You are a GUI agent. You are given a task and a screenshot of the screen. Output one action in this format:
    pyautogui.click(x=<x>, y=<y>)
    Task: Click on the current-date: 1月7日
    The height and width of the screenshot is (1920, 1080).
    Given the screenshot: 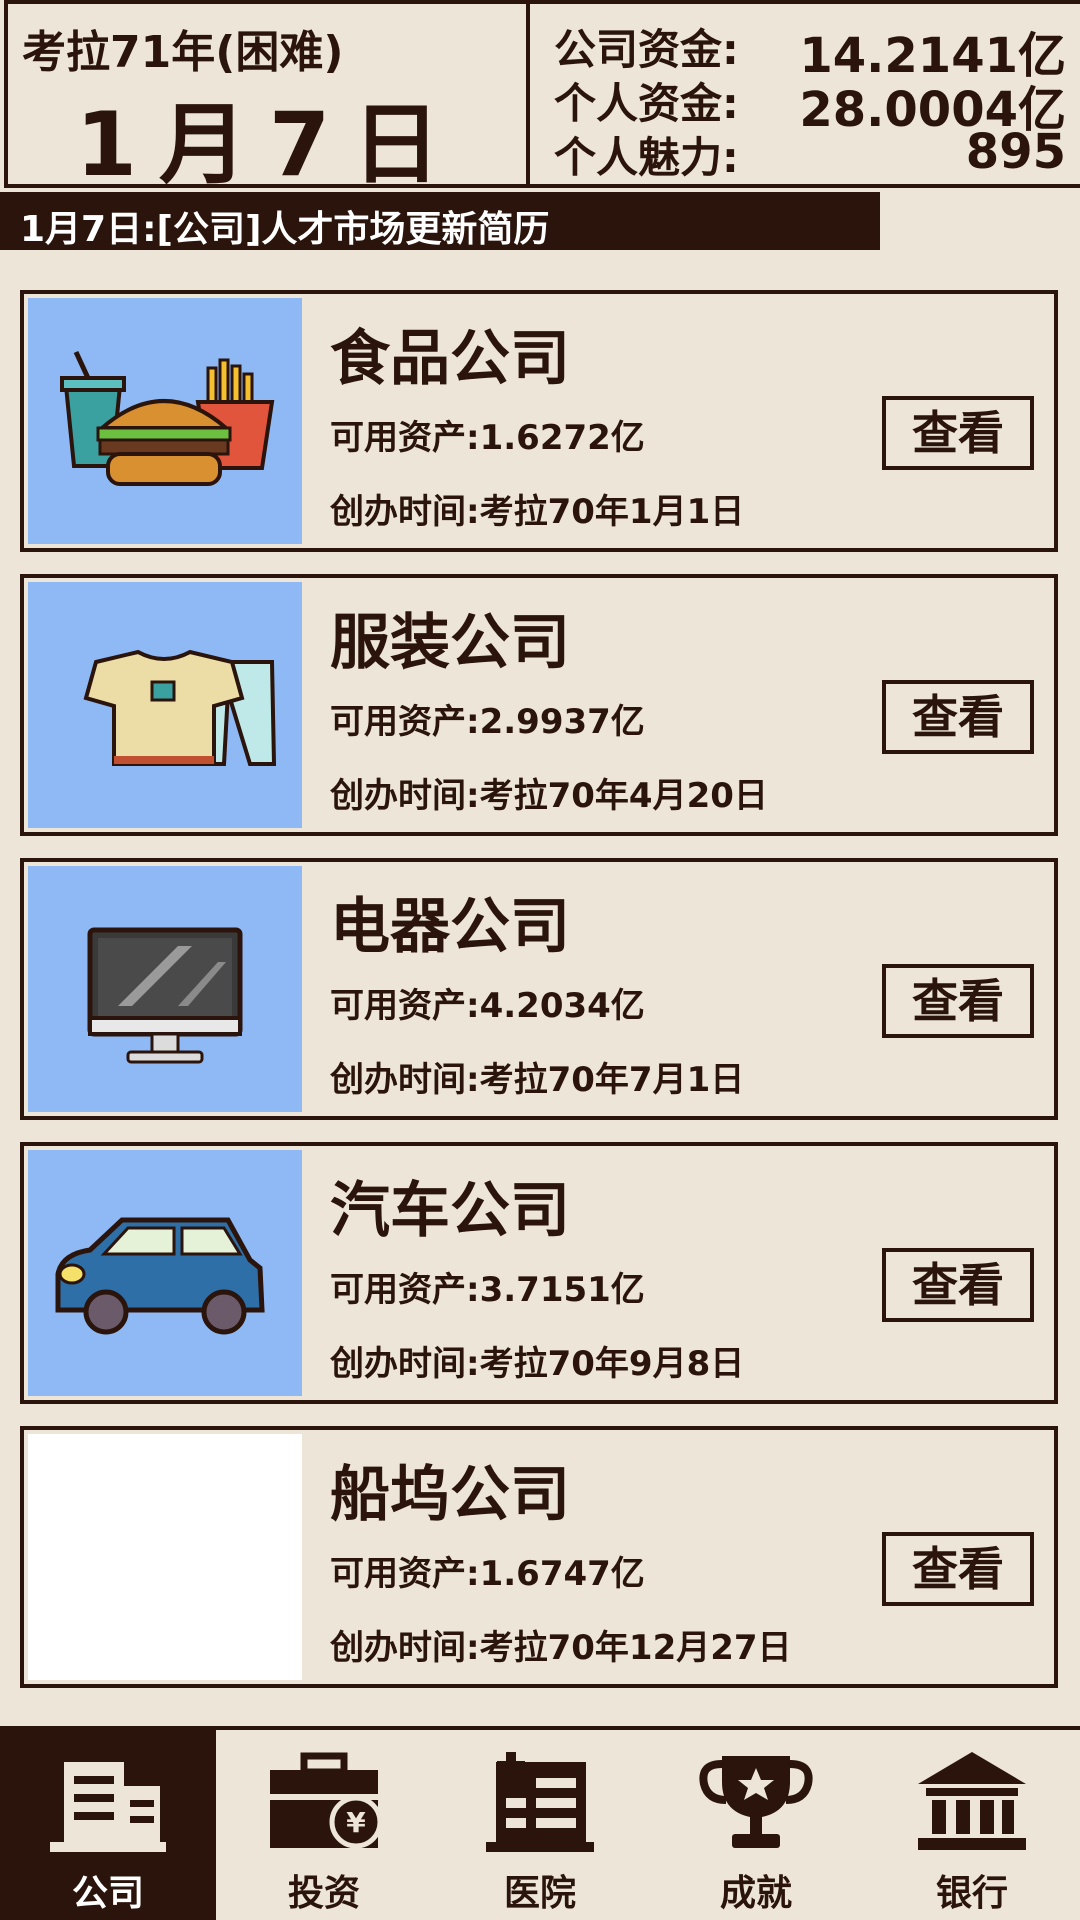 What is the action you would take?
    pyautogui.click(x=269, y=144)
    